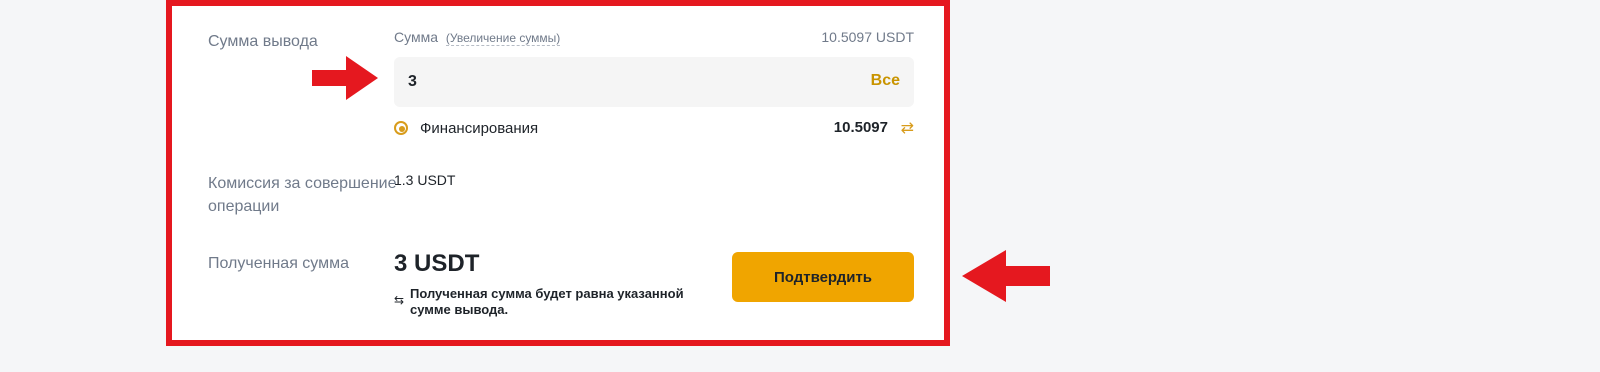 The image size is (1600, 372). What do you see at coordinates (399, 300) in the screenshot?
I see `swap-arrows-icon: ⇆` at bounding box center [399, 300].